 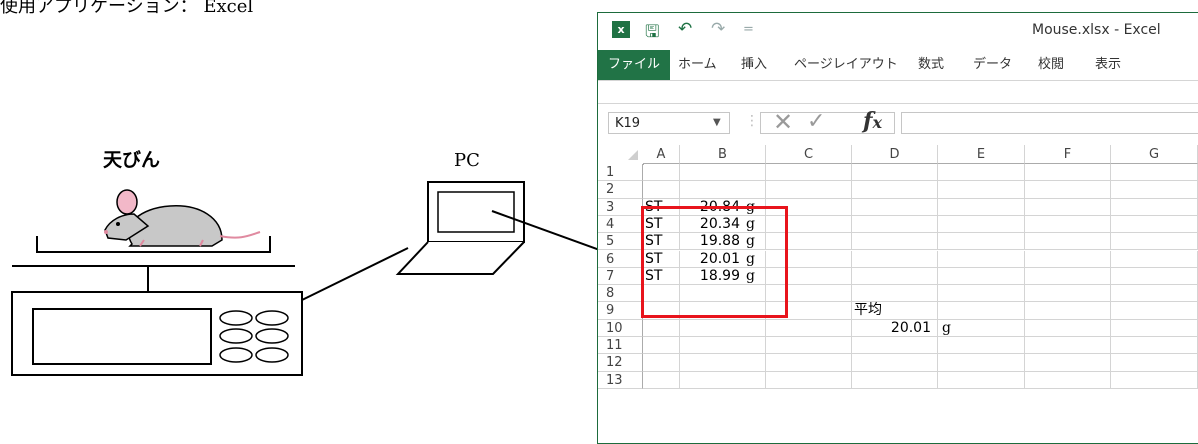 What do you see at coordinates (1068, 154) in the screenshot?
I see `column-header-f: F` at bounding box center [1068, 154].